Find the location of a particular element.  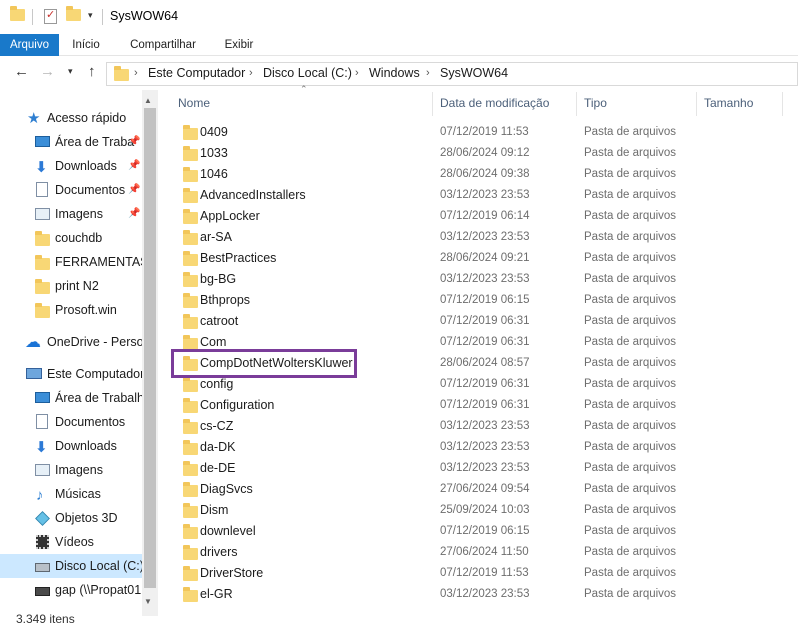

onedrive-icon: ☁ is located at coordinates (33, 342).